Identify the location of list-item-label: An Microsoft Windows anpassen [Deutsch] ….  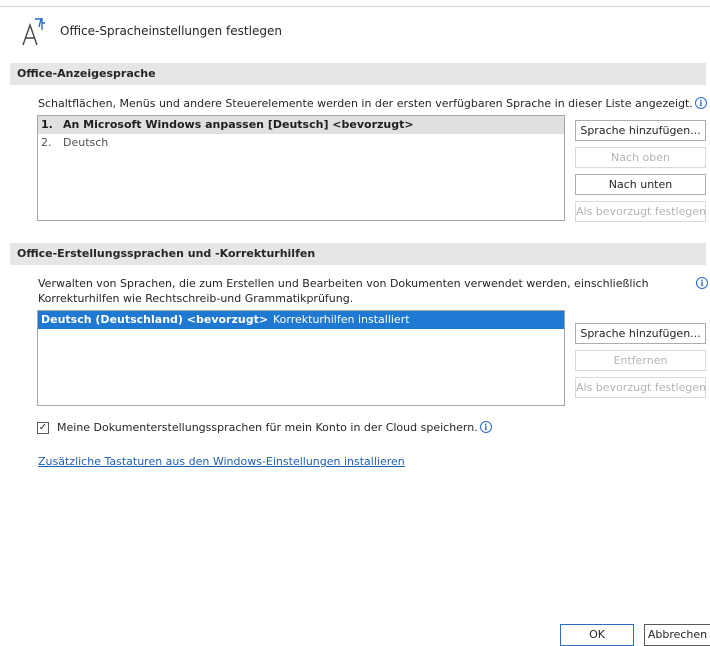
(238, 124).